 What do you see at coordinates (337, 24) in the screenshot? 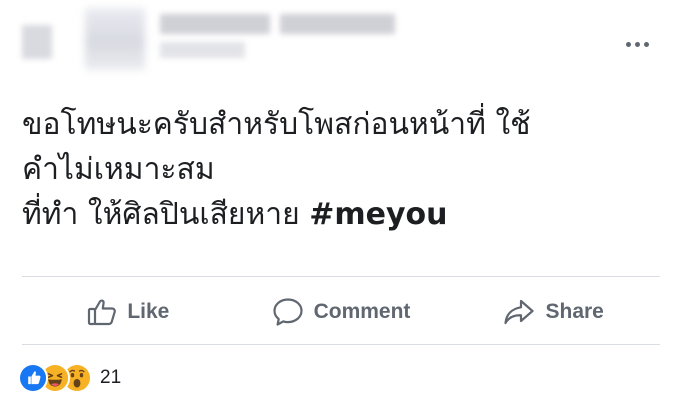
I see `blurred-author-name-part` at bounding box center [337, 24].